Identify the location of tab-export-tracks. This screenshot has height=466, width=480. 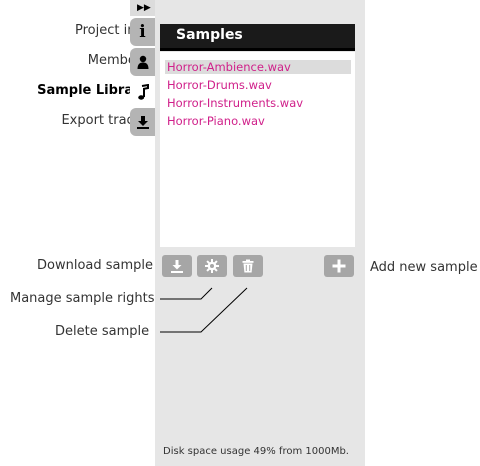
(142, 122).